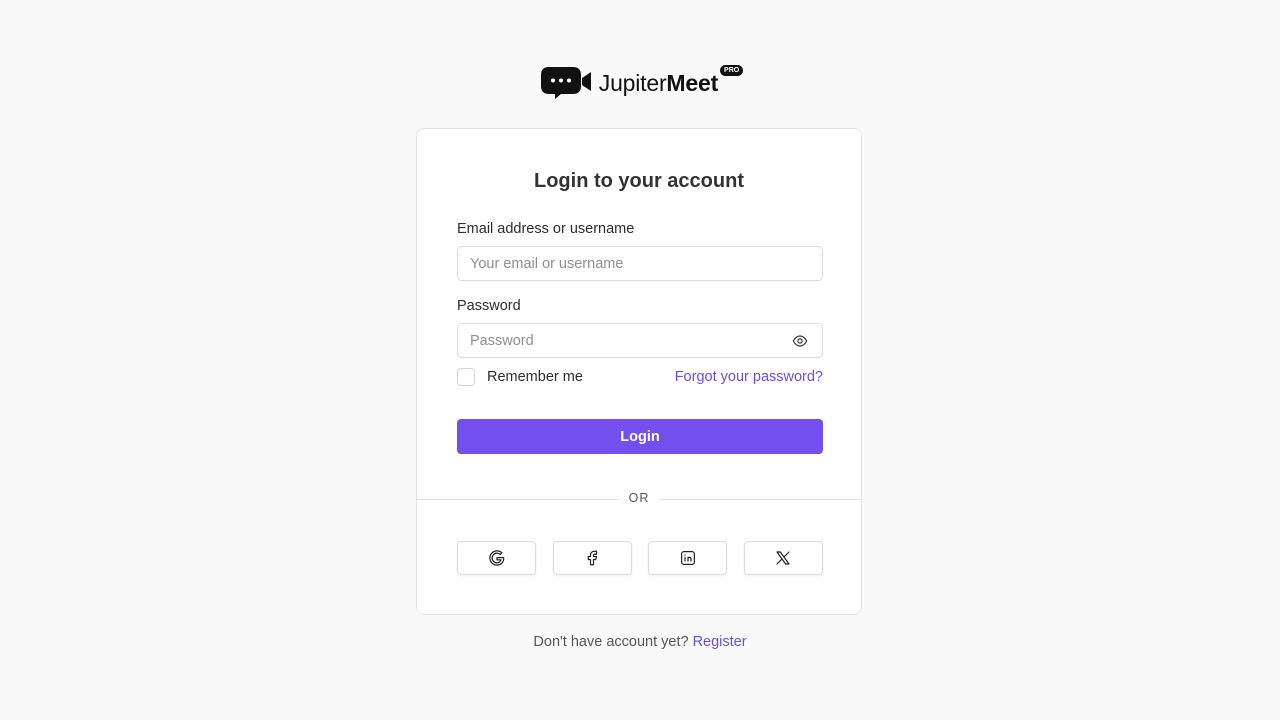  I want to click on brand-logo: JupiterMeet PRO, so click(642, 82).